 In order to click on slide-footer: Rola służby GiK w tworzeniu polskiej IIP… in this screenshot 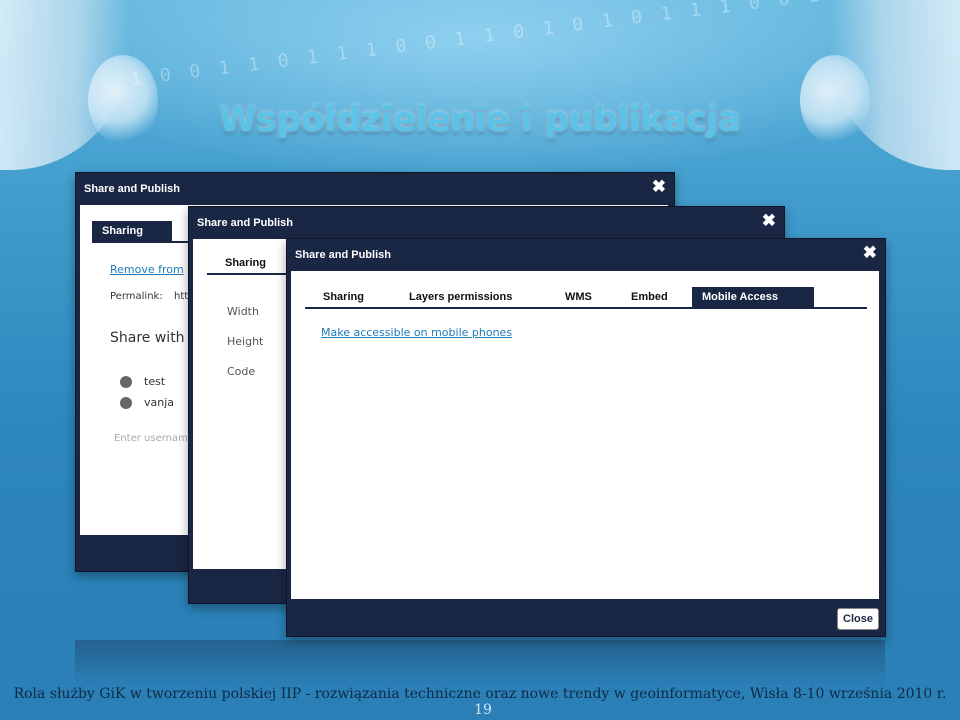, I will do `click(480, 702)`.